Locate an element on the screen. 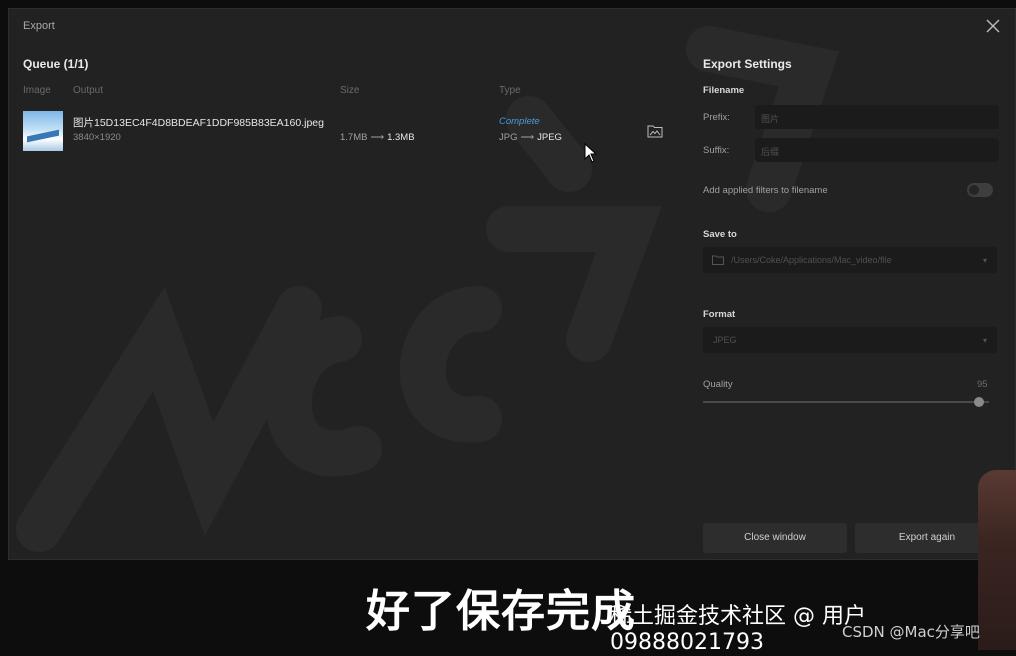  quality-slider is located at coordinates (846, 402).